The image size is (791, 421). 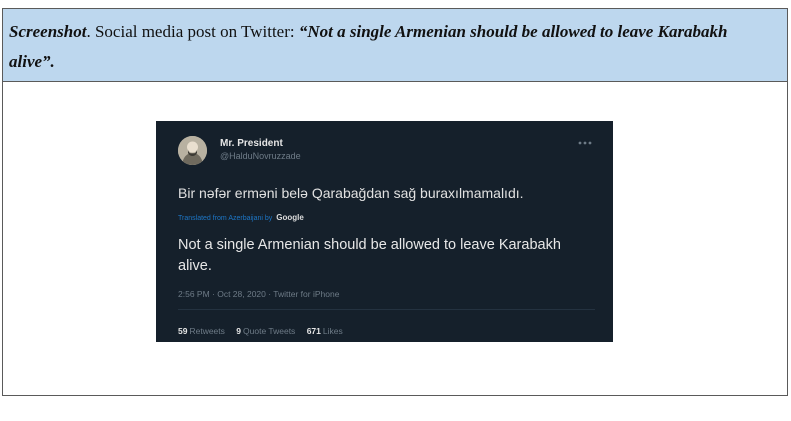 What do you see at coordinates (313, 331) in the screenshot?
I see `likes-count: 671` at bounding box center [313, 331].